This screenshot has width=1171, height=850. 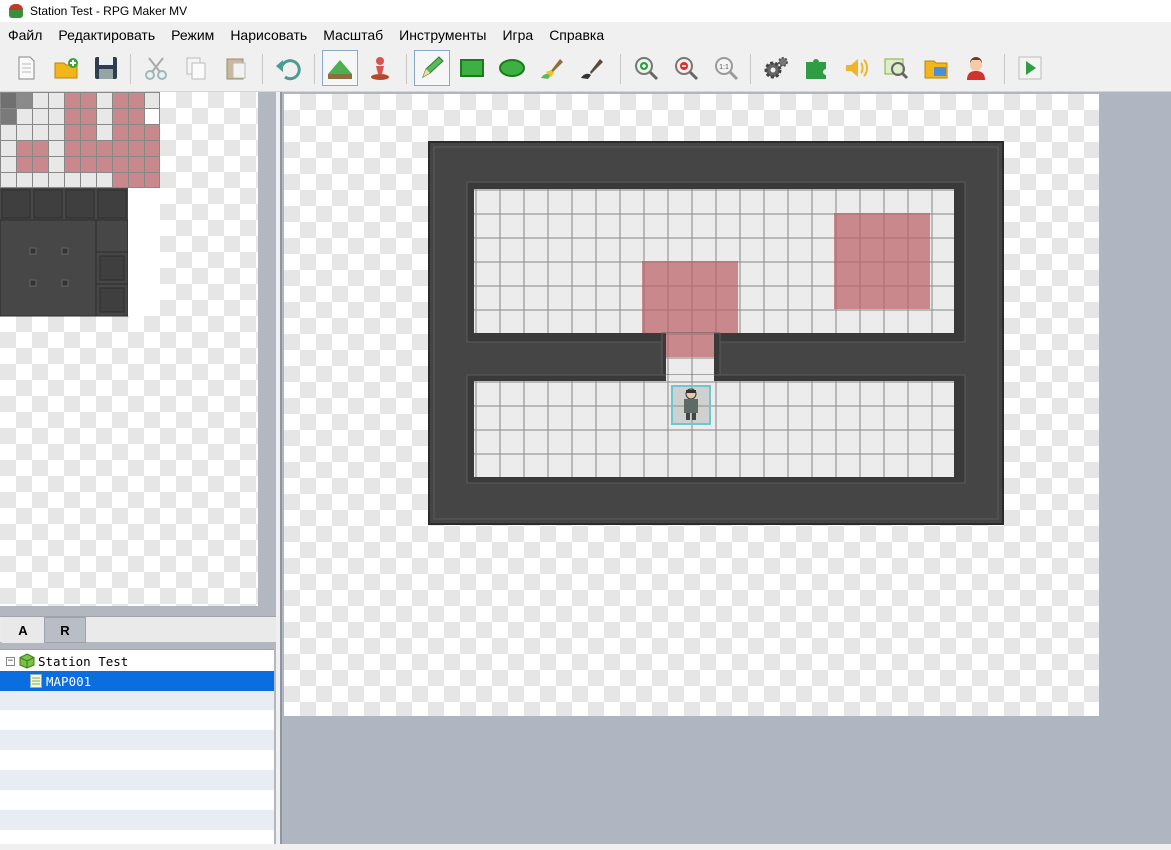 What do you see at coordinates (517, 35) in the screenshot?
I see `menu-game: Игра` at bounding box center [517, 35].